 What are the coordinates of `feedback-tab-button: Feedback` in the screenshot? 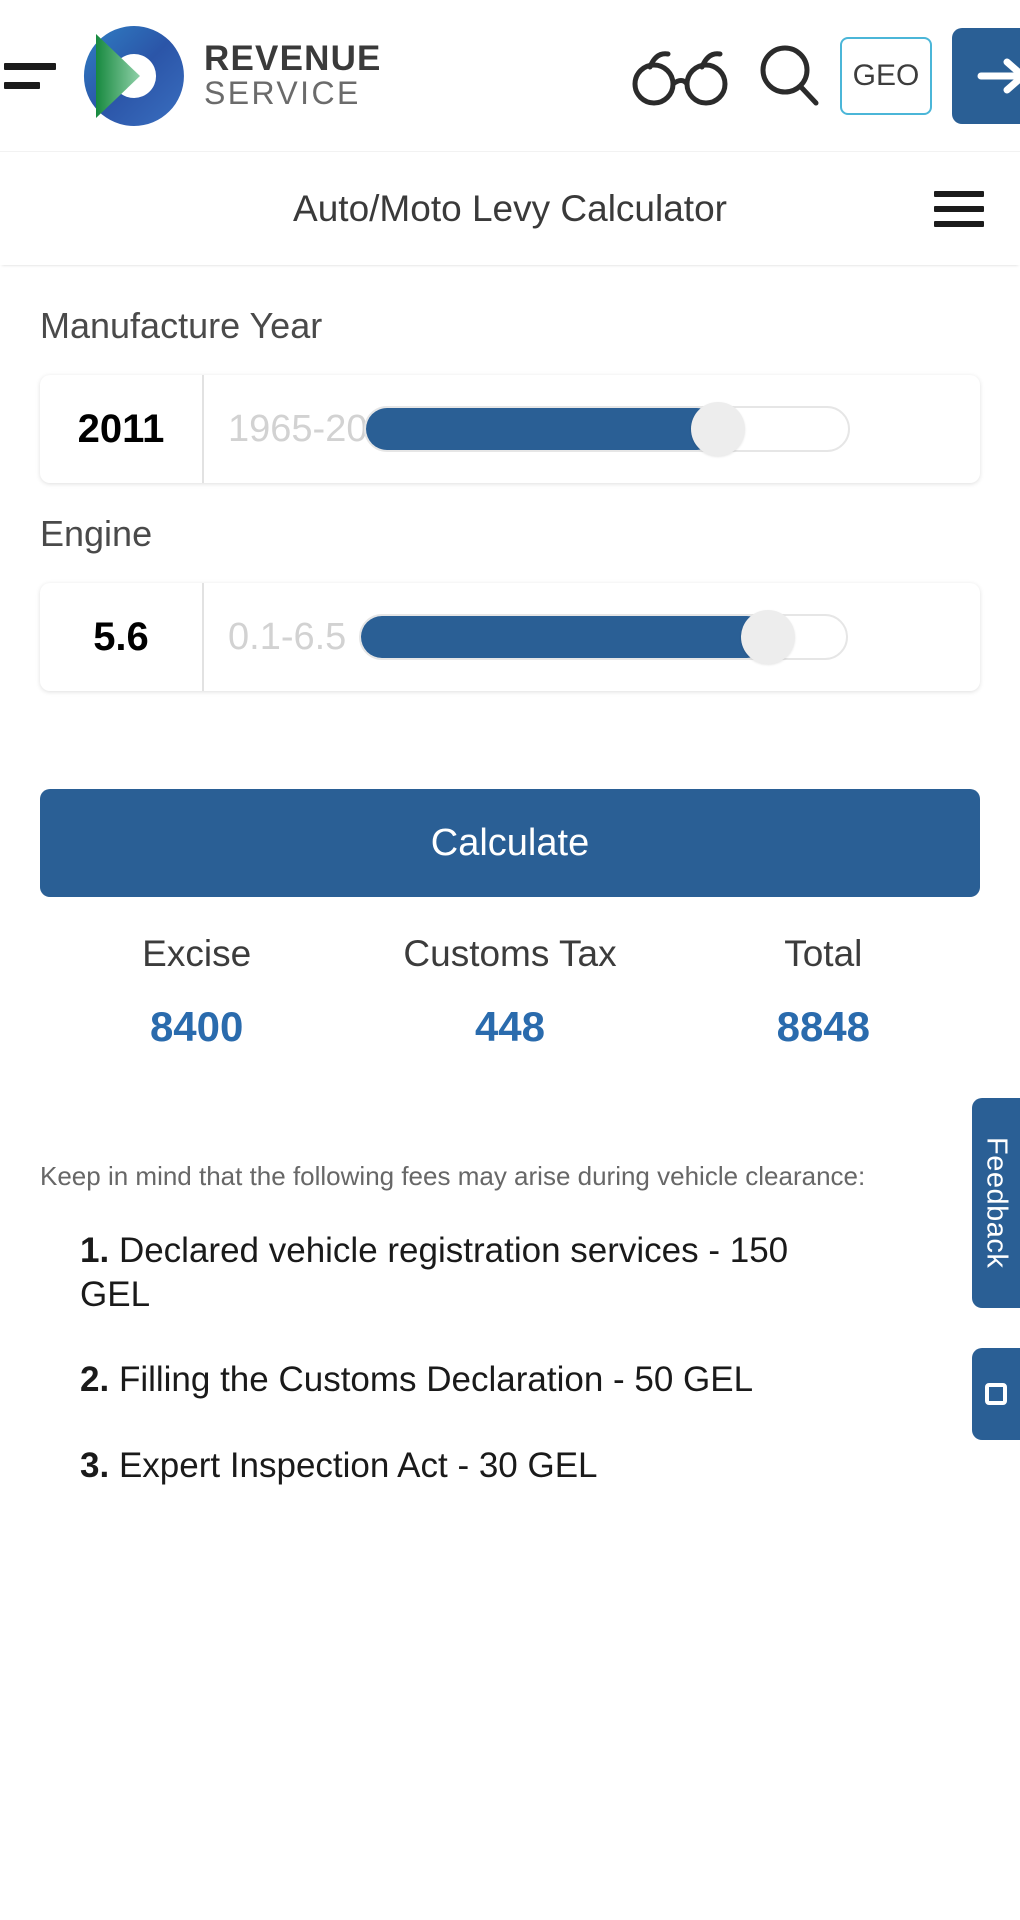 It's located at (996, 1203).